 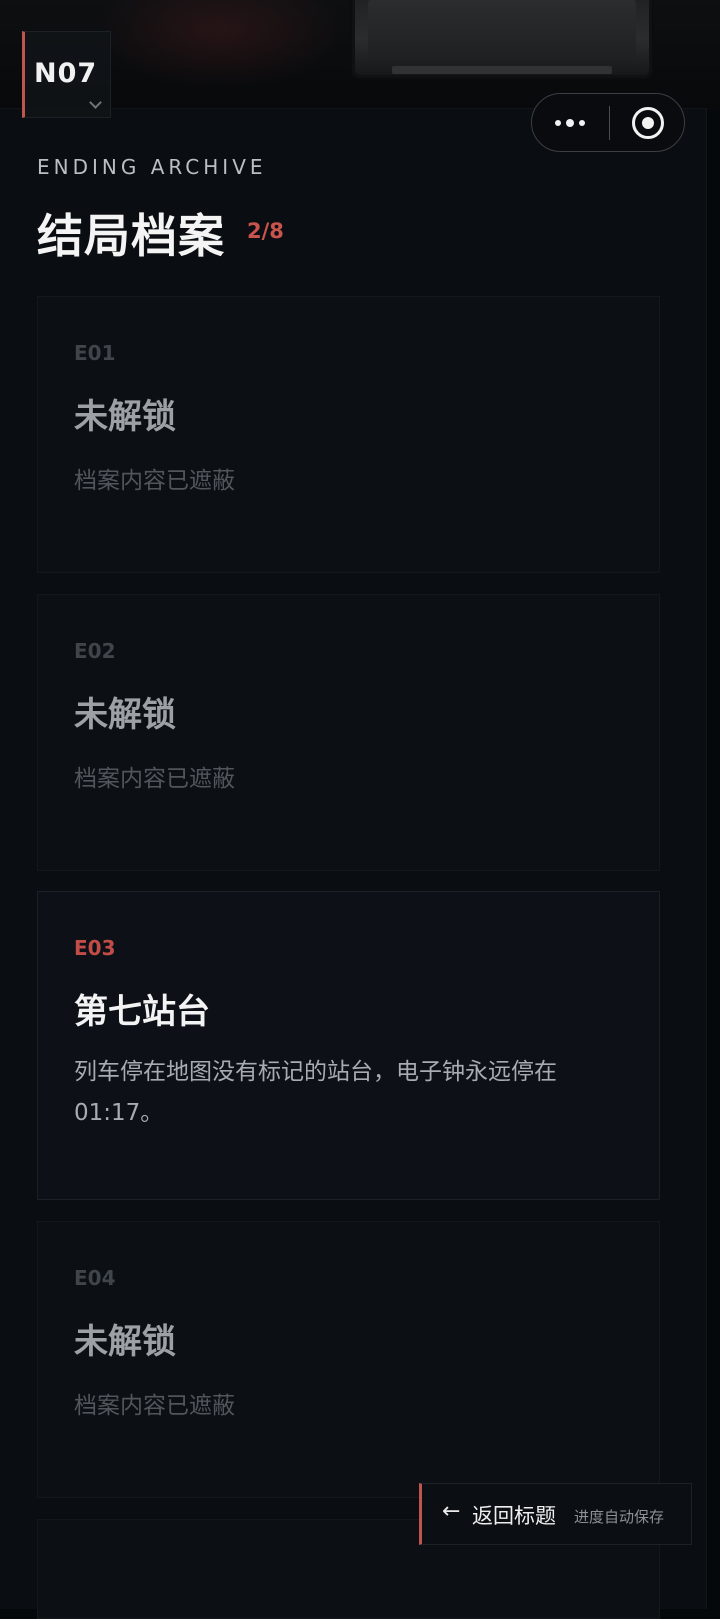 I want to click on chapter-badge-label: N07, so click(x=66, y=73).